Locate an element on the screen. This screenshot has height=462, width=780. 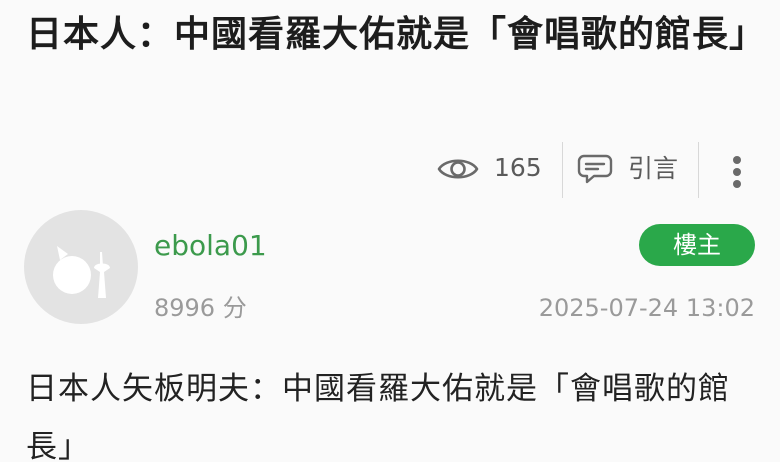
post-title: 日本人：中國看羅大佑就是「會唱歌的館長」 is located at coordinates (396, 34).